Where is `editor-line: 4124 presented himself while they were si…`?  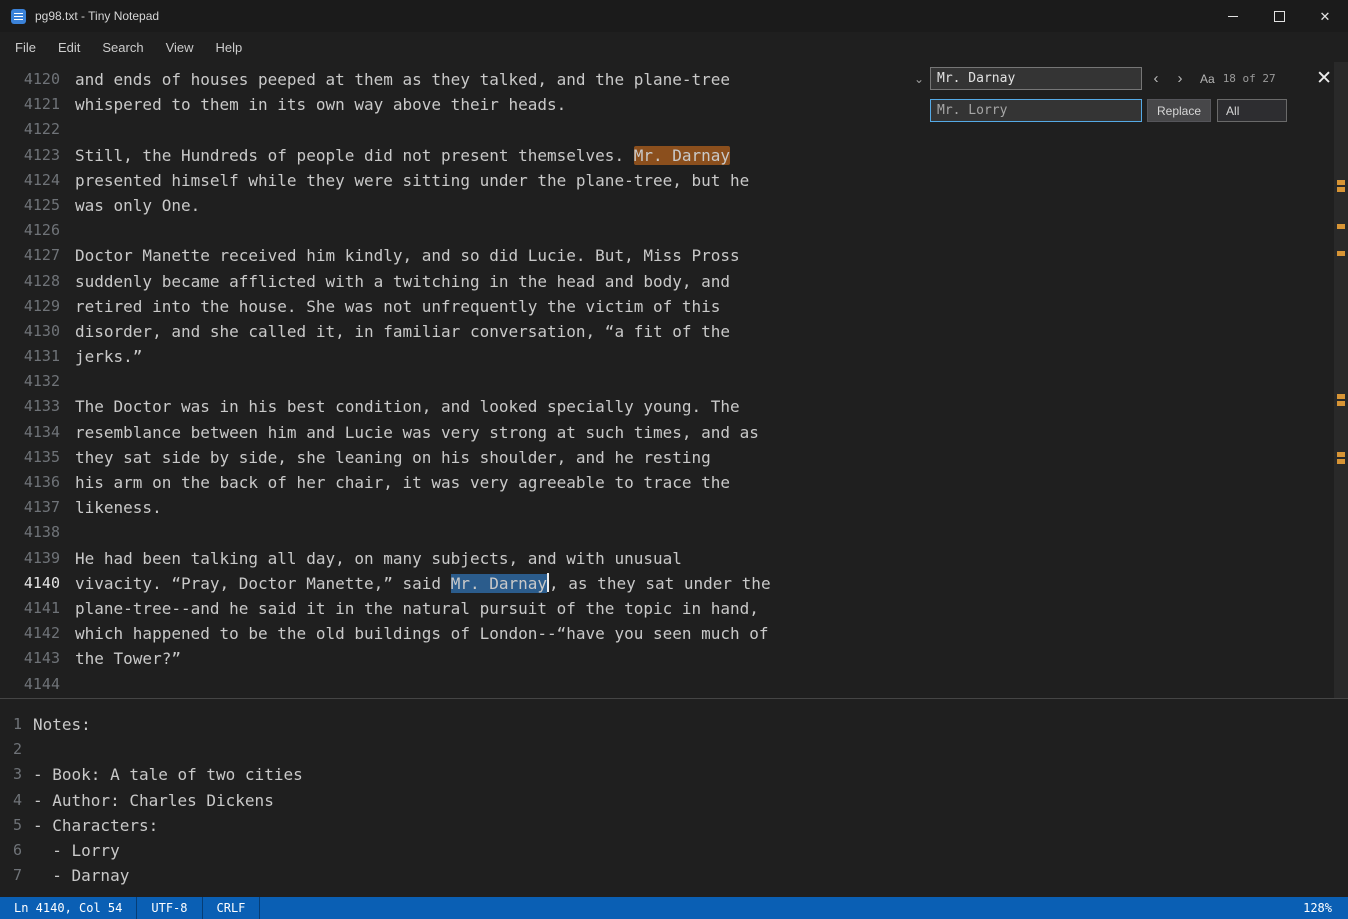 editor-line: 4124 presented himself while they were si… is located at coordinates (674, 180).